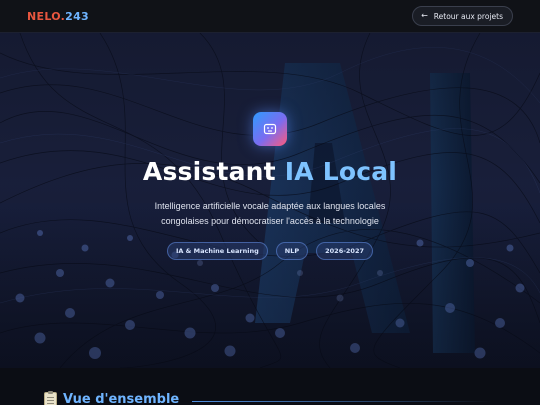 This screenshot has height=405, width=540. Describe the element at coordinates (292, 251) in the screenshot. I see `tag-technology: NLP` at that location.